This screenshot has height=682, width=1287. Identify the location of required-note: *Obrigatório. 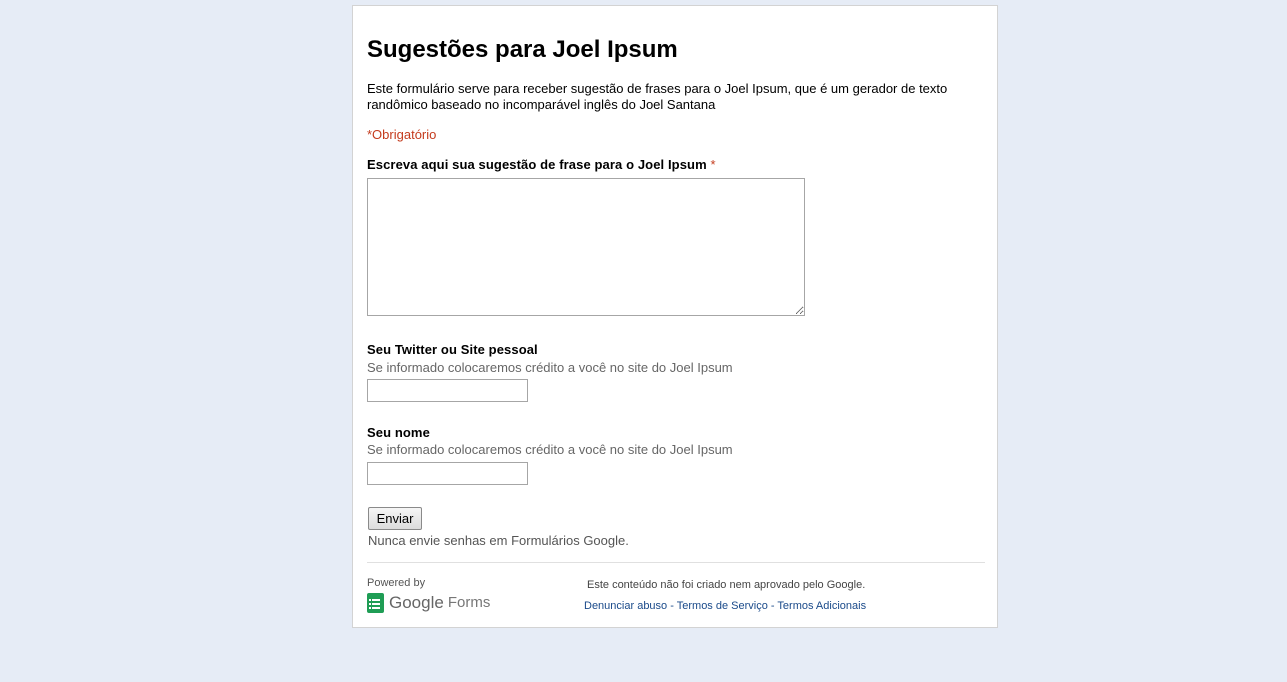
(402, 134).